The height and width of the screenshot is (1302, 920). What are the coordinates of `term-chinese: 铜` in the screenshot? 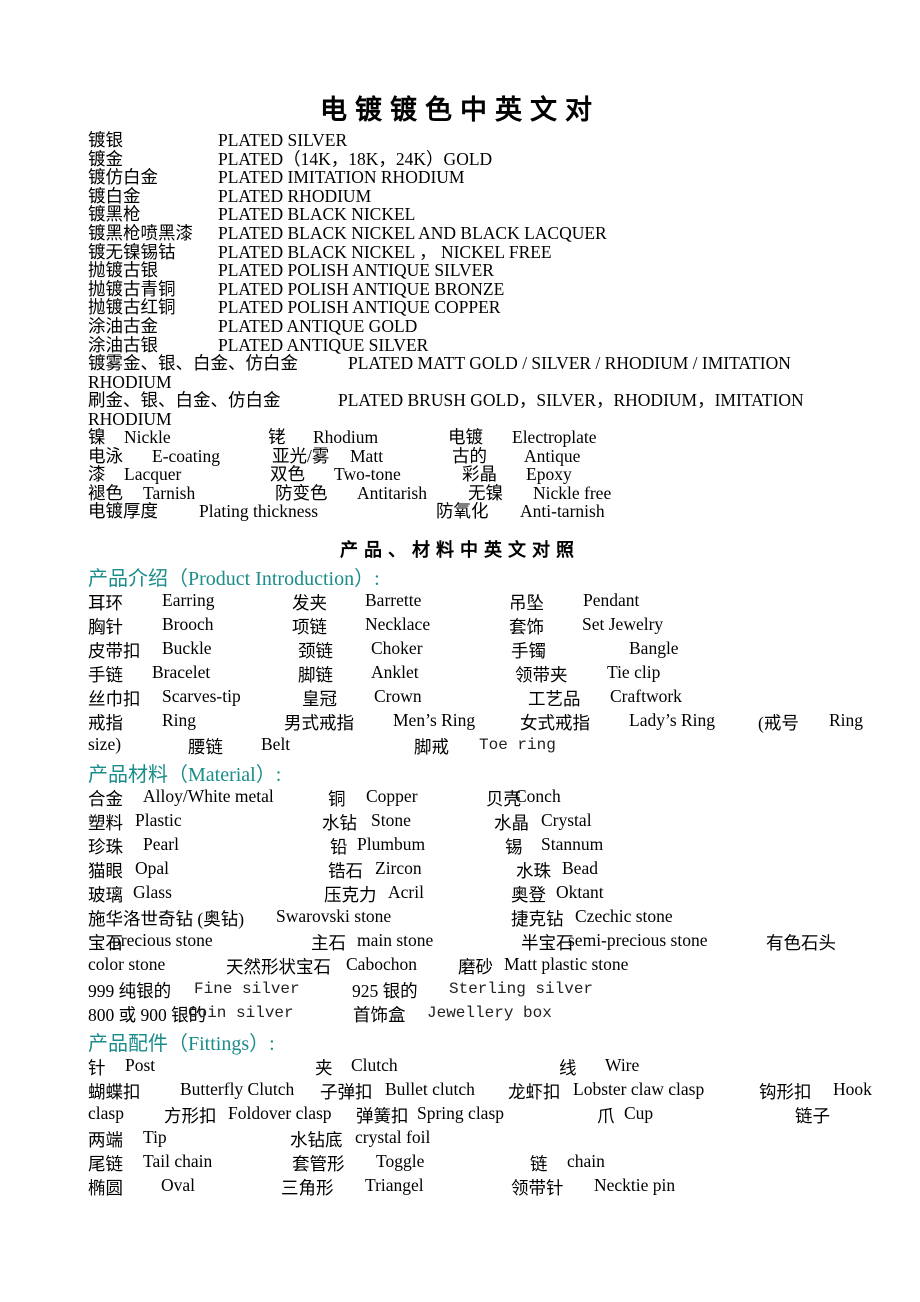 It's located at (337, 799).